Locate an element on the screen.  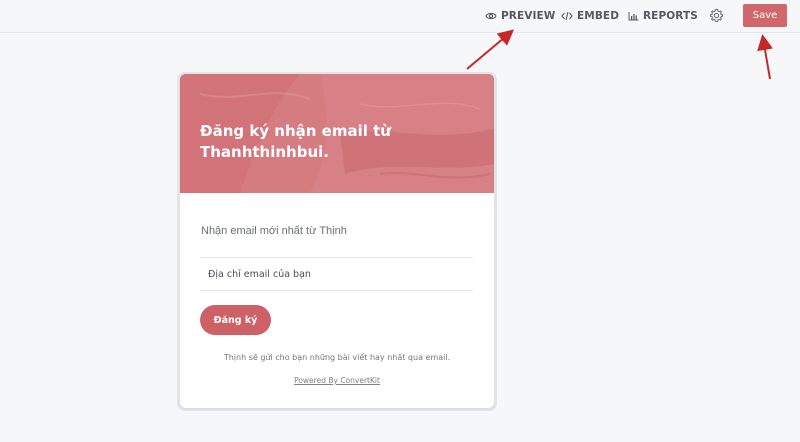
form-subheader: Nhận email mới nhất từ Thịnh is located at coordinates (274, 231).